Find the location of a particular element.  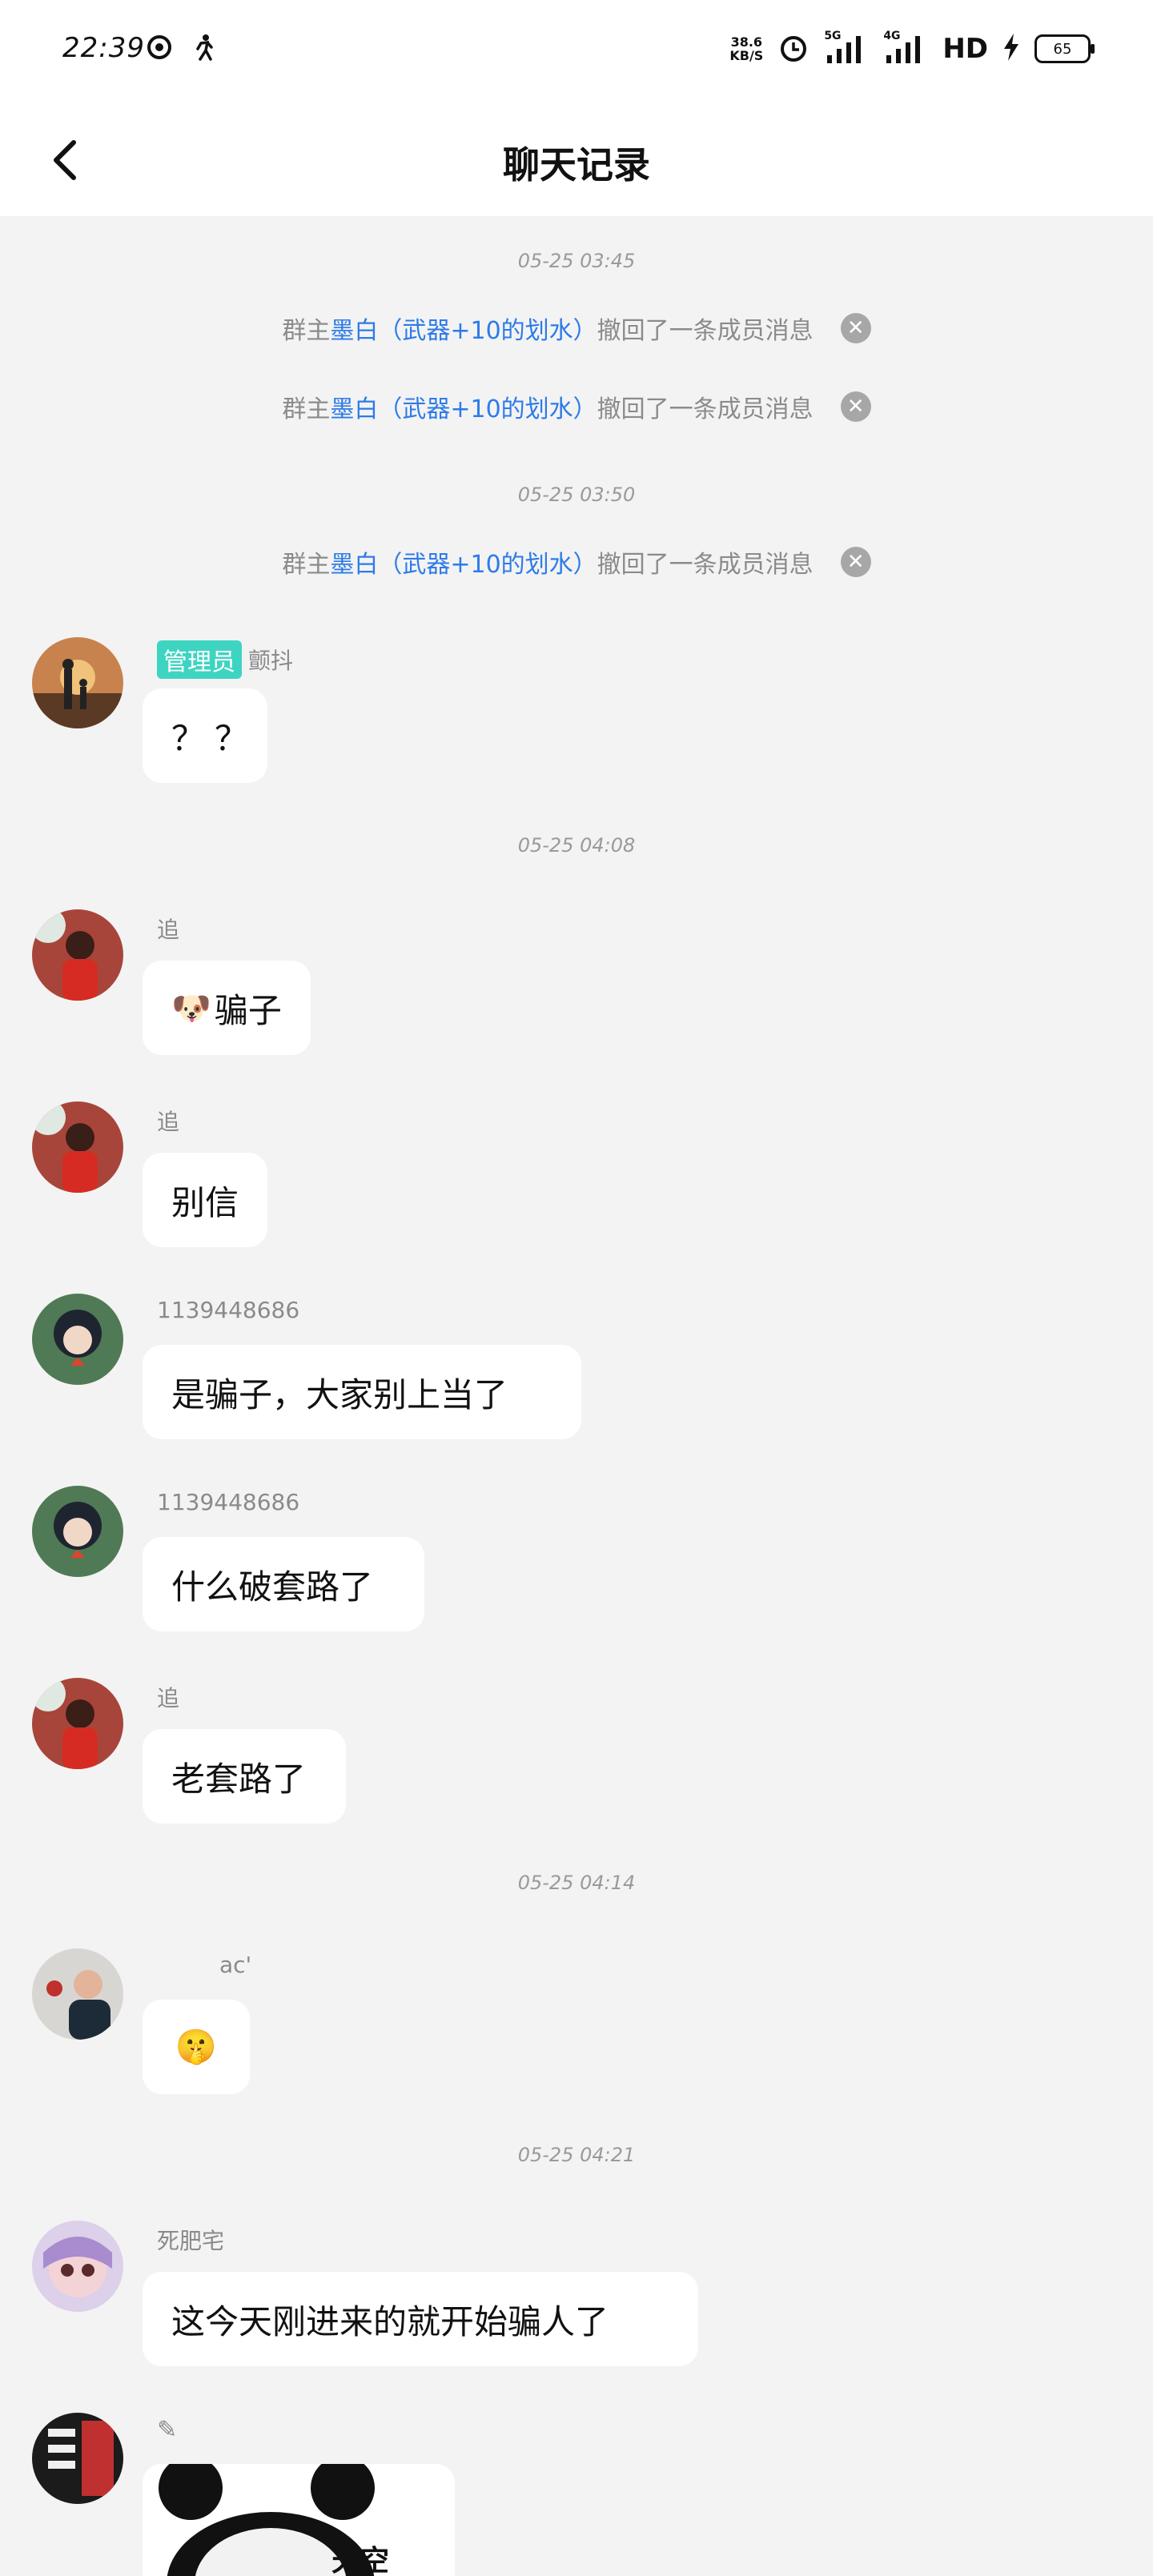

charging-icon is located at coordinates (1011, 49).